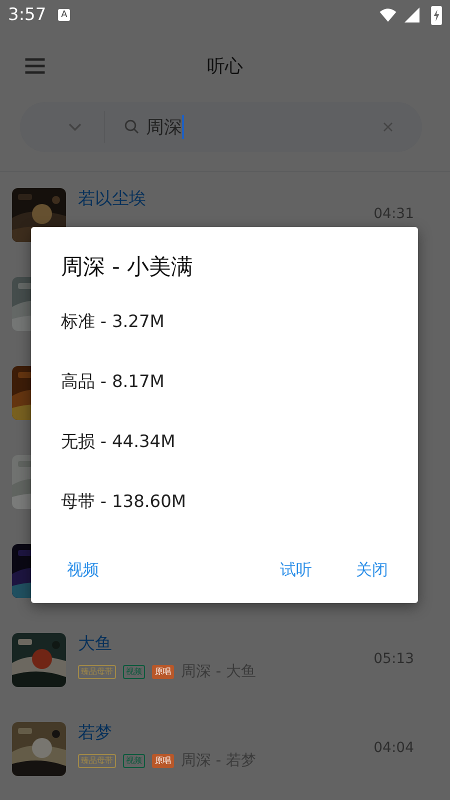 Image resolution: width=450 pixels, height=800 pixels. What do you see at coordinates (64, 15) in the screenshot?
I see `keyboard-badge: A` at bounding box center [64, 15].